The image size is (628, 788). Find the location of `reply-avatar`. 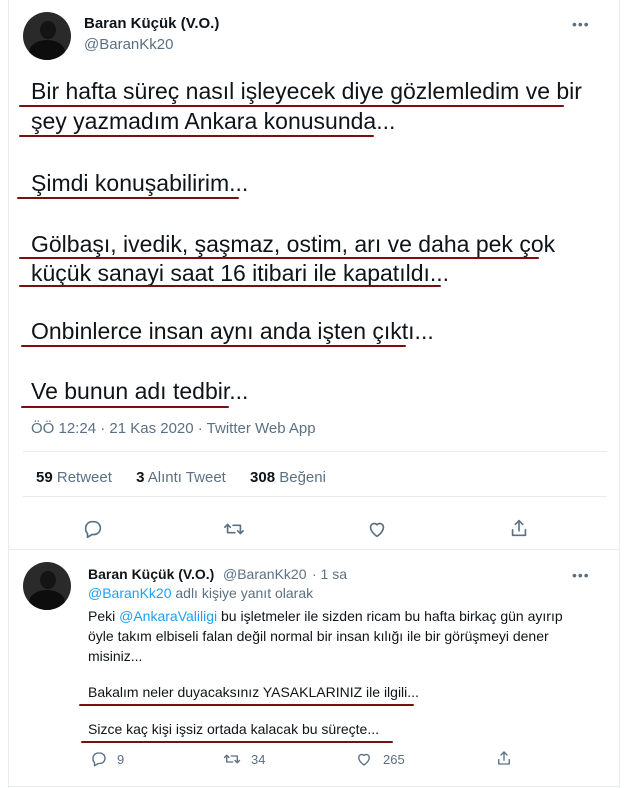

reply-avatar is located at coordinates (47, 586).